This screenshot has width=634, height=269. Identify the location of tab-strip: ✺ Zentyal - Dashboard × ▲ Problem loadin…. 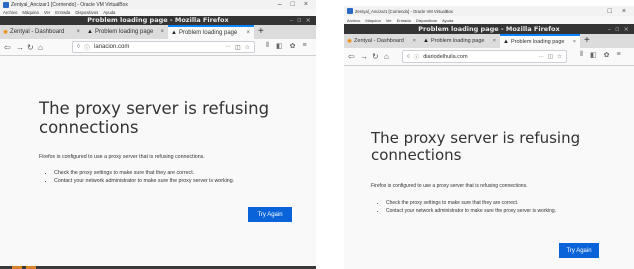
(158, 32).